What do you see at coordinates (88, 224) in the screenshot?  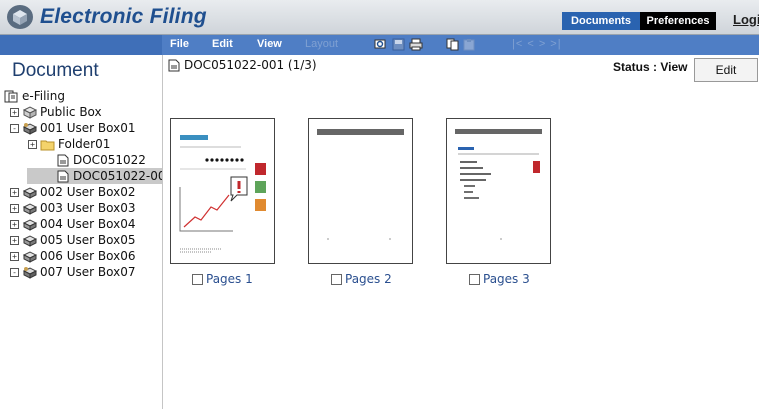 I see `tree-item-label: 004 User Box04` at bounding box center [88, 224].